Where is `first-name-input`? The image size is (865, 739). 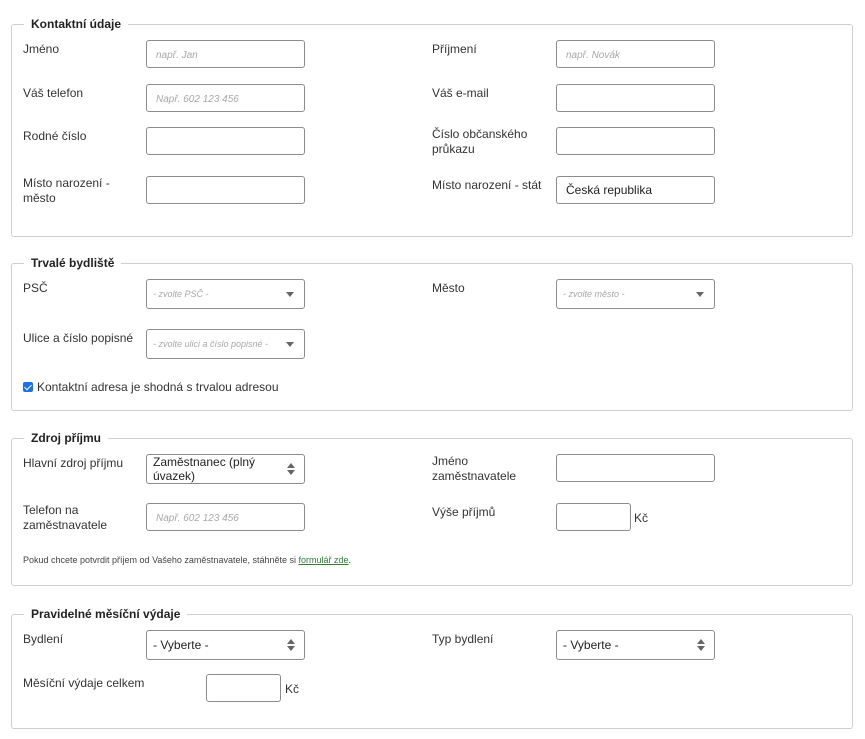
first-name-input is located at coordinates (225, 54).